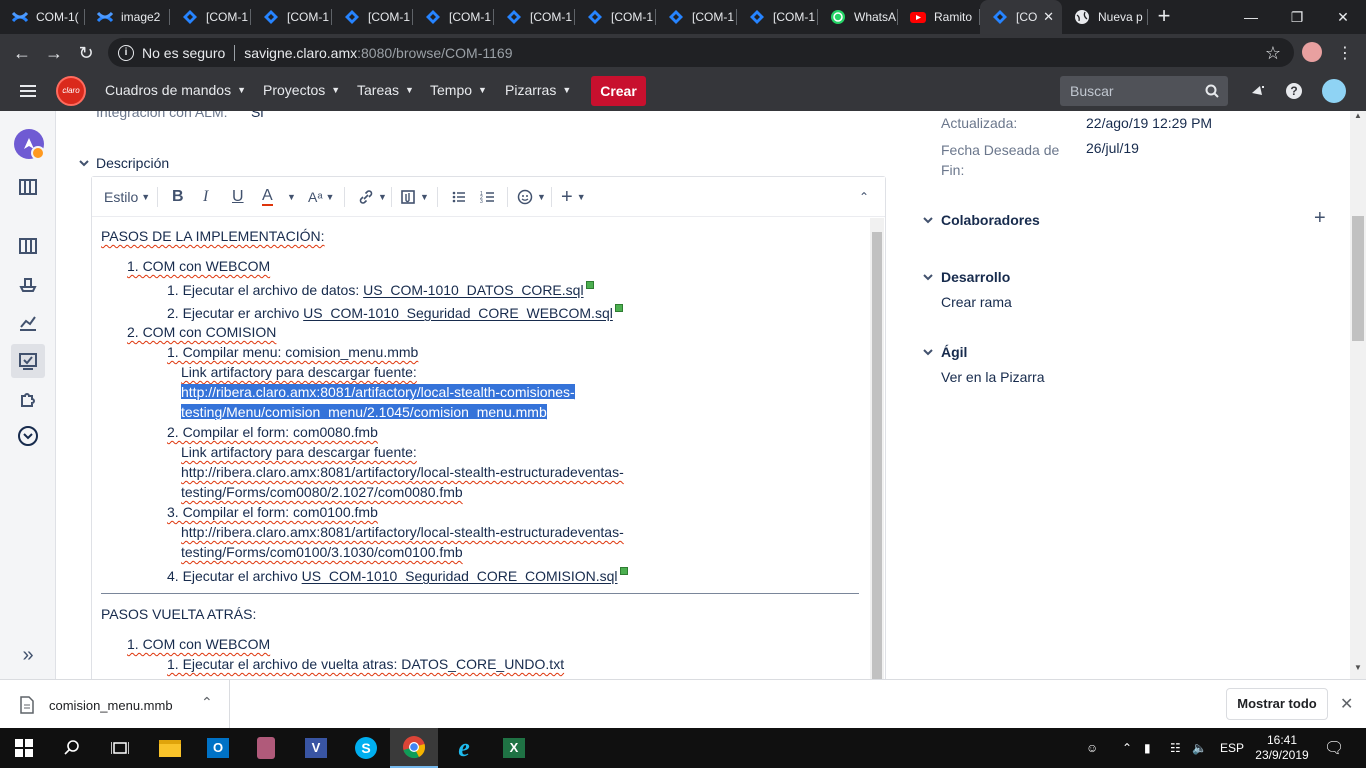 This screenshot has width=1366, height=768. Describe the element at coordinates (322, 492) in the screenshot. I see `artifactory-link: testing/Forms/com0080/2.1027/com0080.fmb` at that location.